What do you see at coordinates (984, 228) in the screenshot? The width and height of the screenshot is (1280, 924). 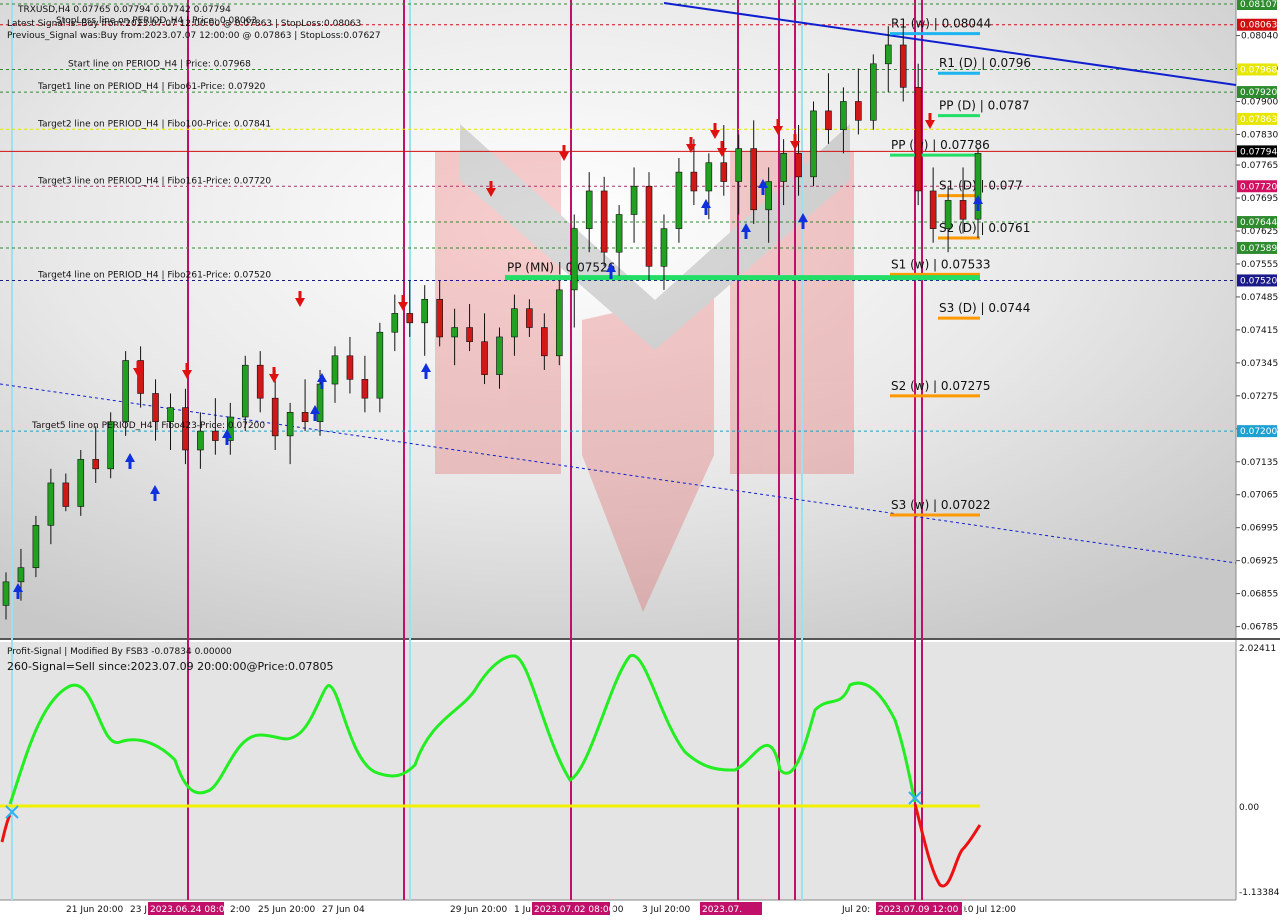 I see `pivot-label: S2 (D) | 0.0761` at bounding box center [984, 228].